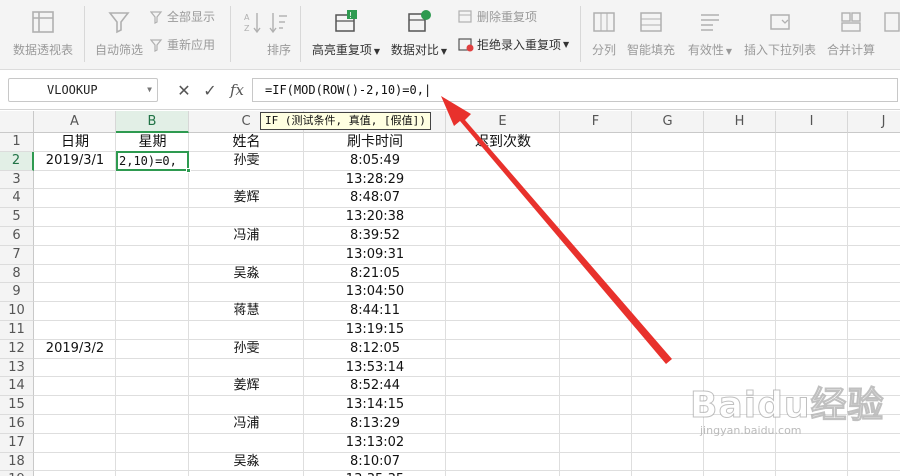 The height and width of the screenshot is (476, 900). I want to click on punch-time-cell: 13:28:29, so click(375, 180).